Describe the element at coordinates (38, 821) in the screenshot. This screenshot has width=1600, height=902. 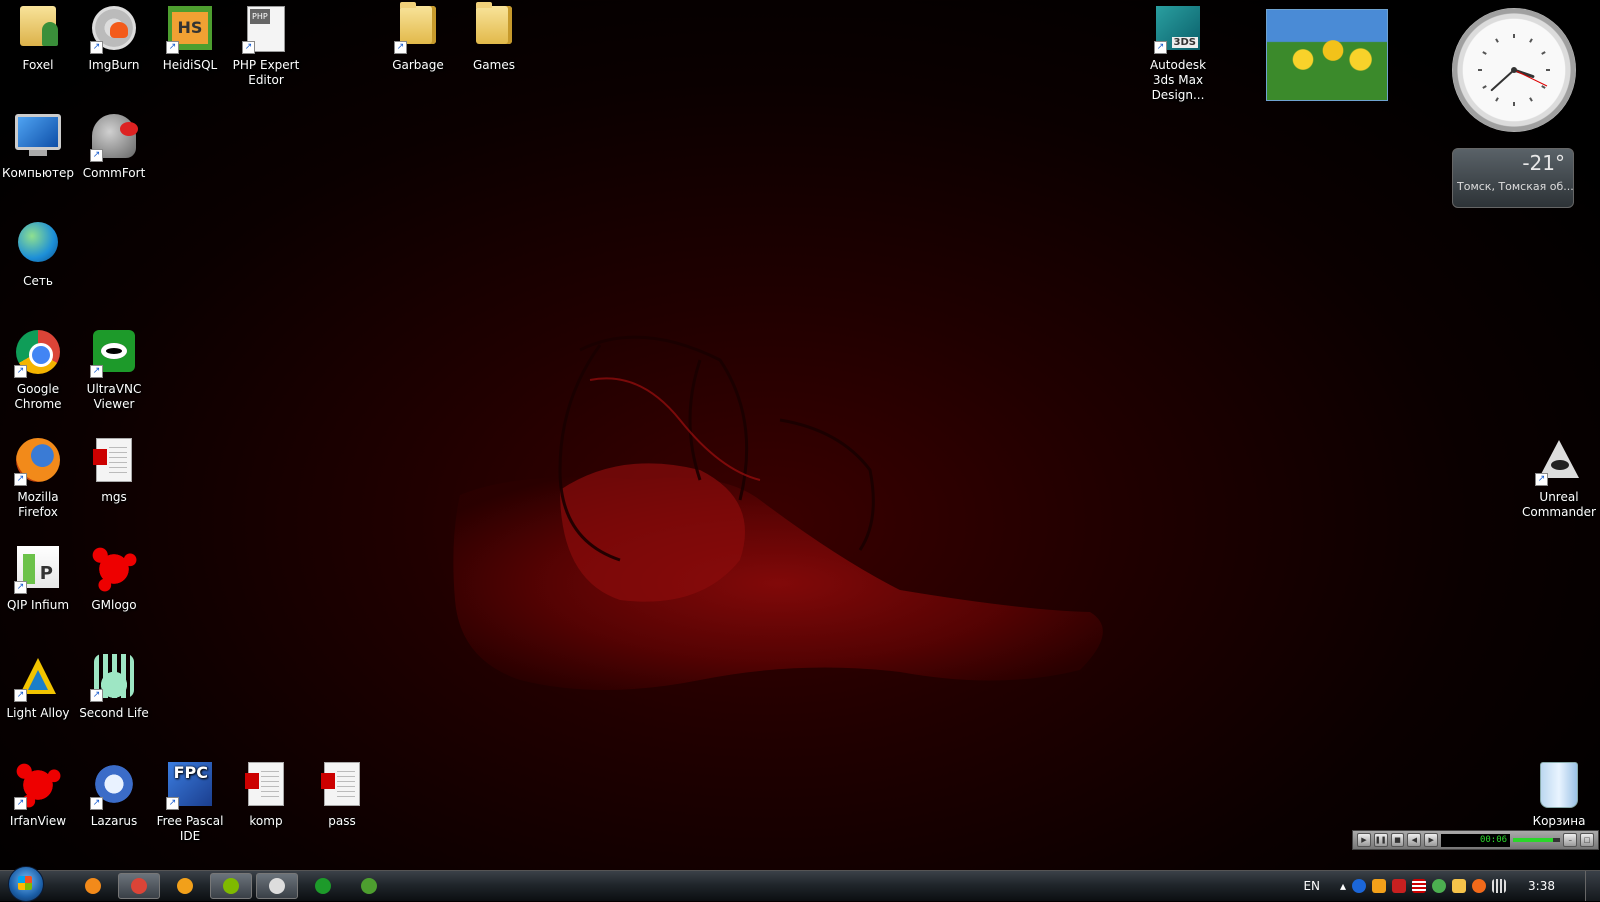
I see `icon-label: IrfanView` at that location.